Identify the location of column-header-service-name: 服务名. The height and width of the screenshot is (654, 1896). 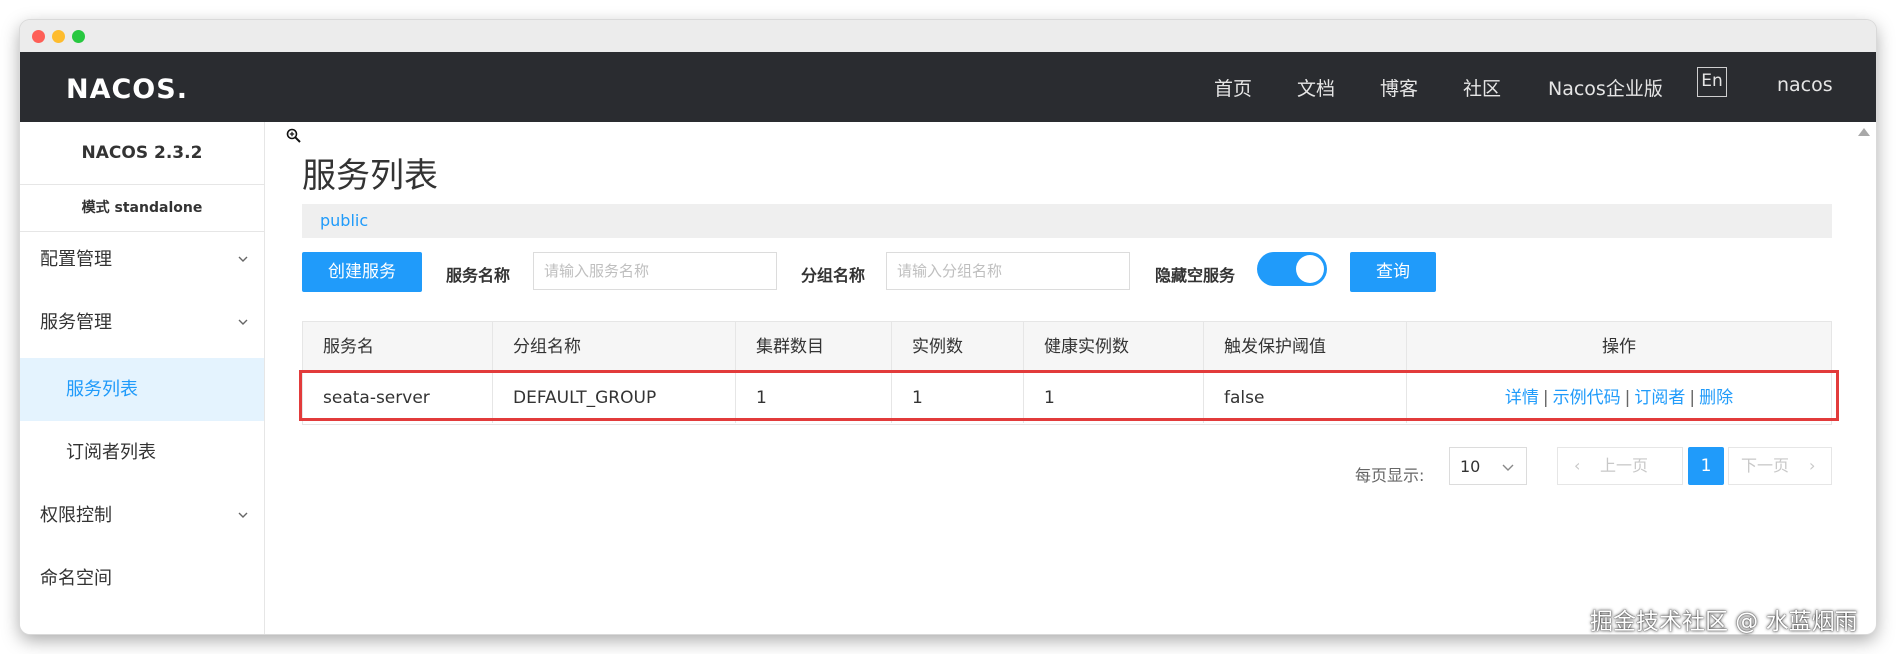
(398, 347).